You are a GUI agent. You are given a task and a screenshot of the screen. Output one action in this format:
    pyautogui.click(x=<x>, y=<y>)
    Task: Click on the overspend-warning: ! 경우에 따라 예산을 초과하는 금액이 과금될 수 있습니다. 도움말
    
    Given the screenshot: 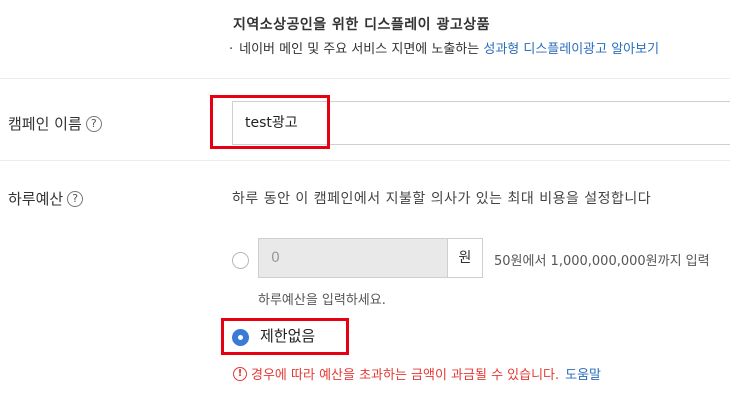 What is the action you would take?
    pyautogui.click(x=417, y=373)
    